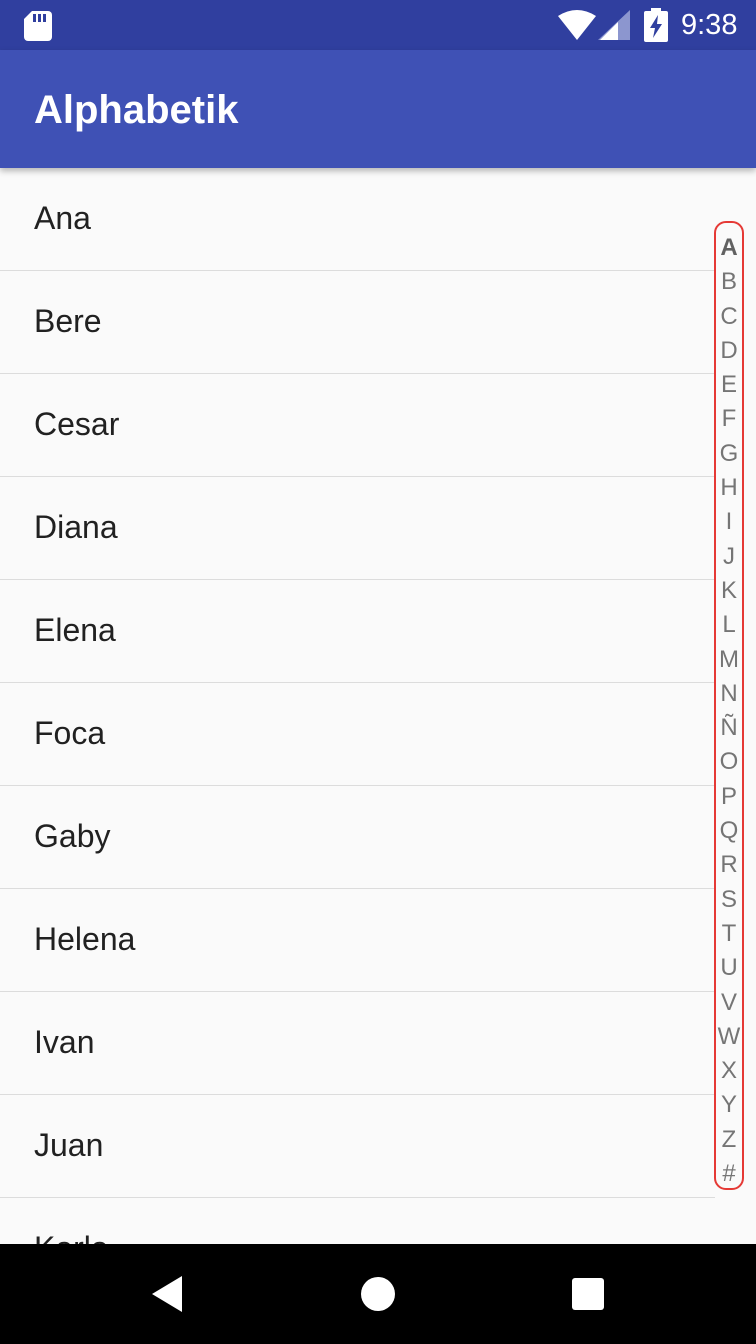 The image size is (756, 1344). Describe the element at coordinates (729, 522) in the screenshot. I see `alphabet-letter: I` at that location.